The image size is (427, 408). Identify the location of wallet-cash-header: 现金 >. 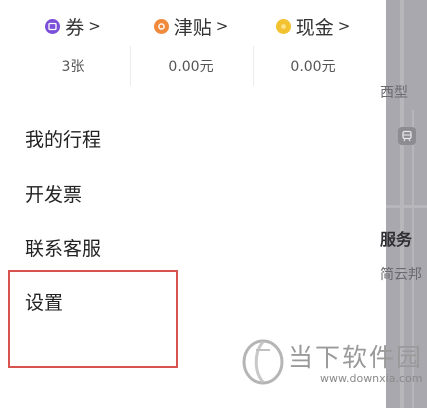
(313, 26).